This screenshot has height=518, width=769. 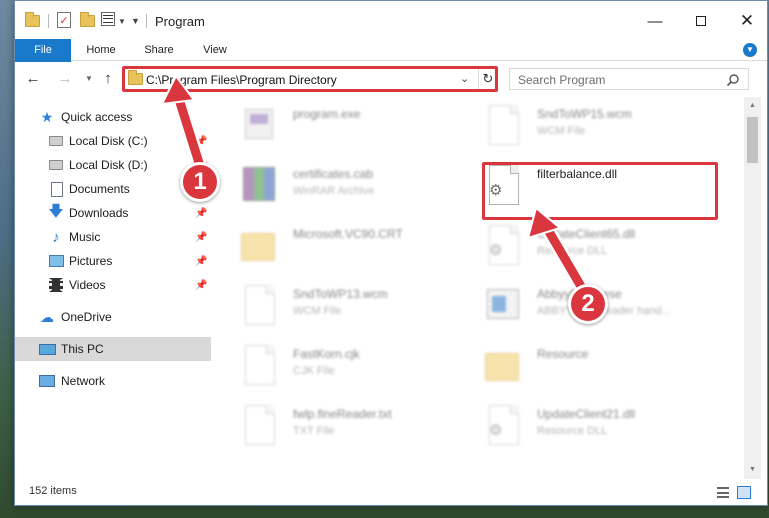 What do you see at coordinates (331, 245) in the screenshot?
I see `file-item: Microsoft.VC90.CRT` at bounding box center [331, 245].